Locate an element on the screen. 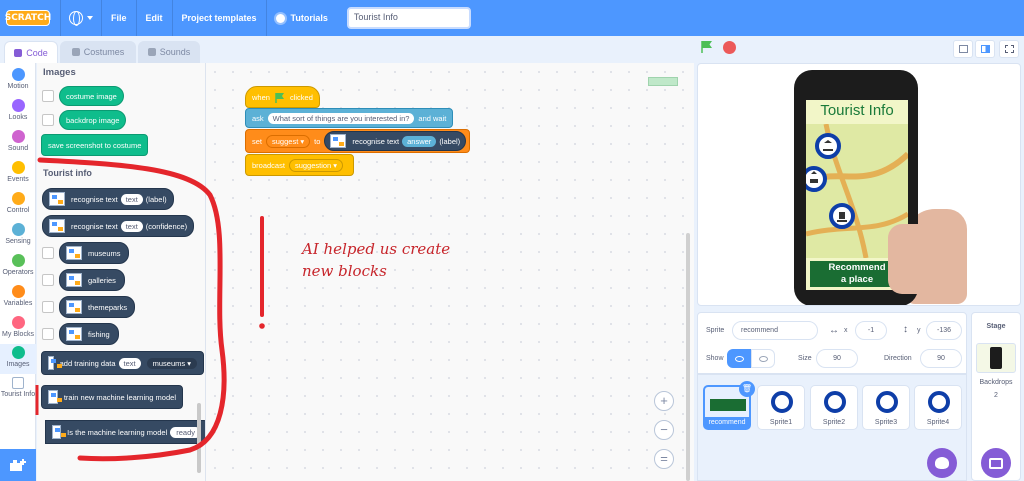  ml-model-icon is located at coordinates (338, 141).